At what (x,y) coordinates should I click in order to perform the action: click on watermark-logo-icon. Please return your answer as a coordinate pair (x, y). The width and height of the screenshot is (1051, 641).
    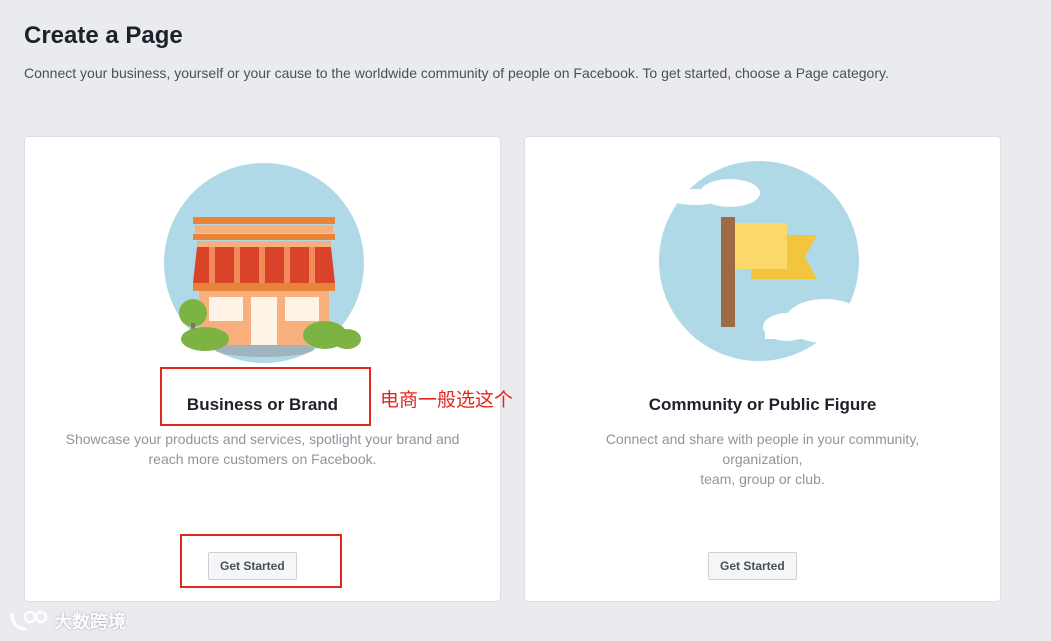
    Looking at the image, I should click on (29, 620).